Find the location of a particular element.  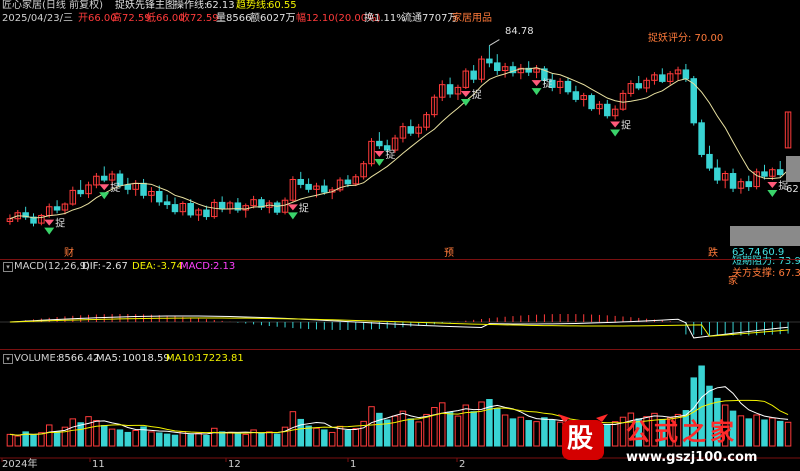

ma10-label: MA10: is located at coordinates (182, 358).